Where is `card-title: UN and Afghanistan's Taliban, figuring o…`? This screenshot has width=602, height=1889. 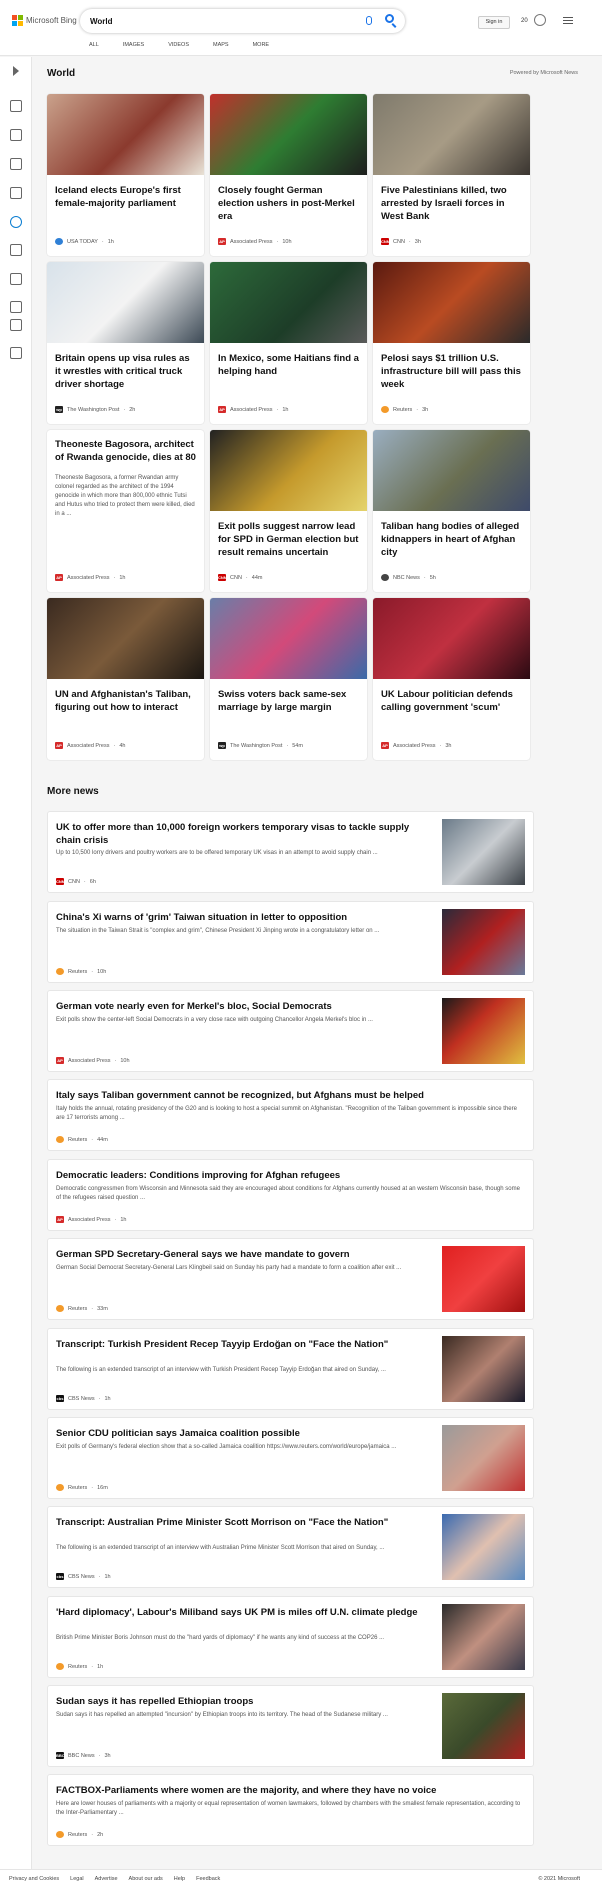
card-title: UN and Afghanistan's Taliban, figuring o… is located at coordinates (125, 701).